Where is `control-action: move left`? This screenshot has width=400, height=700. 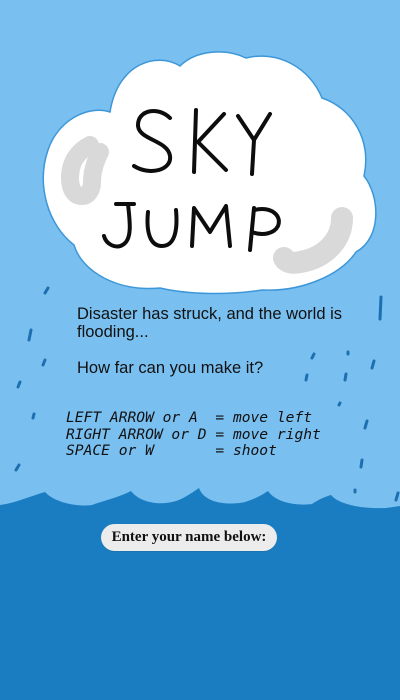
control-action: move left is located at coordinates (272, 417).